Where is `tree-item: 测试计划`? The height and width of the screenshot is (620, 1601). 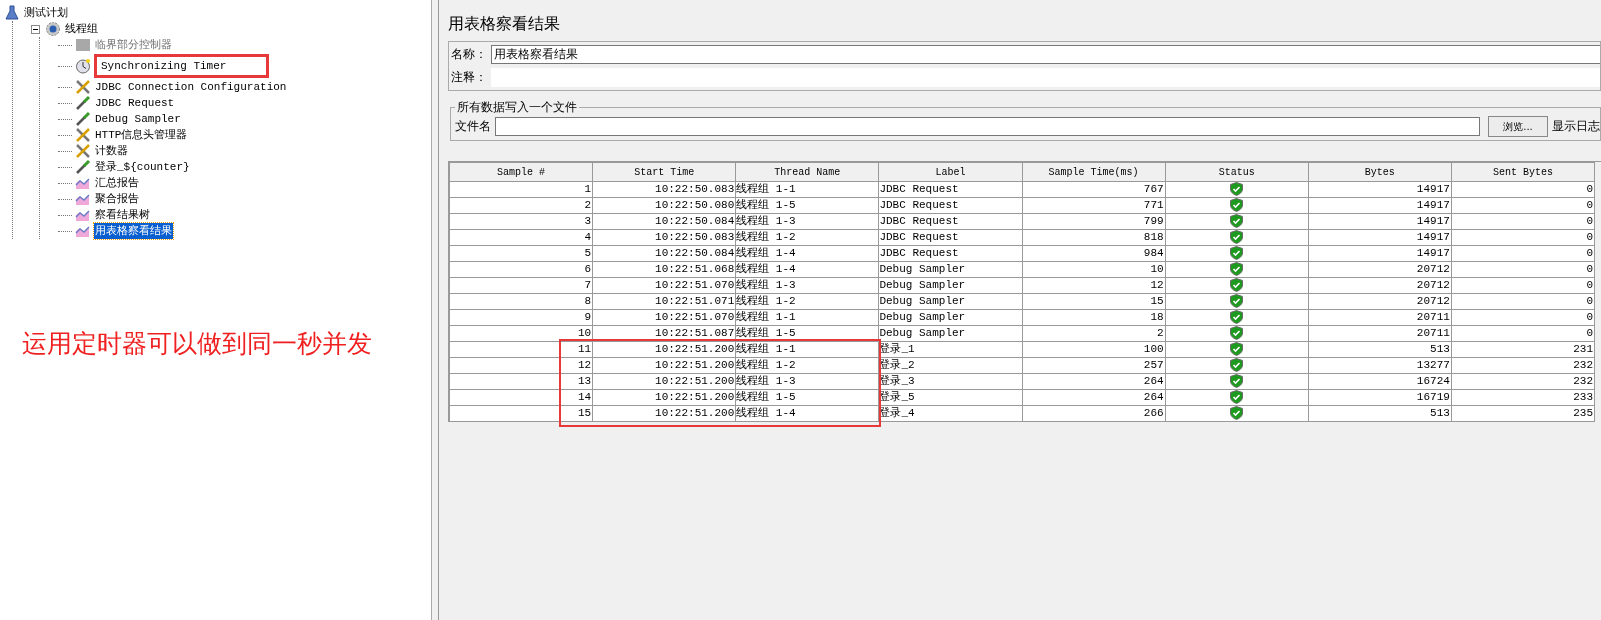
tree-item: 测试计划 is located at coordinates (46, 13).